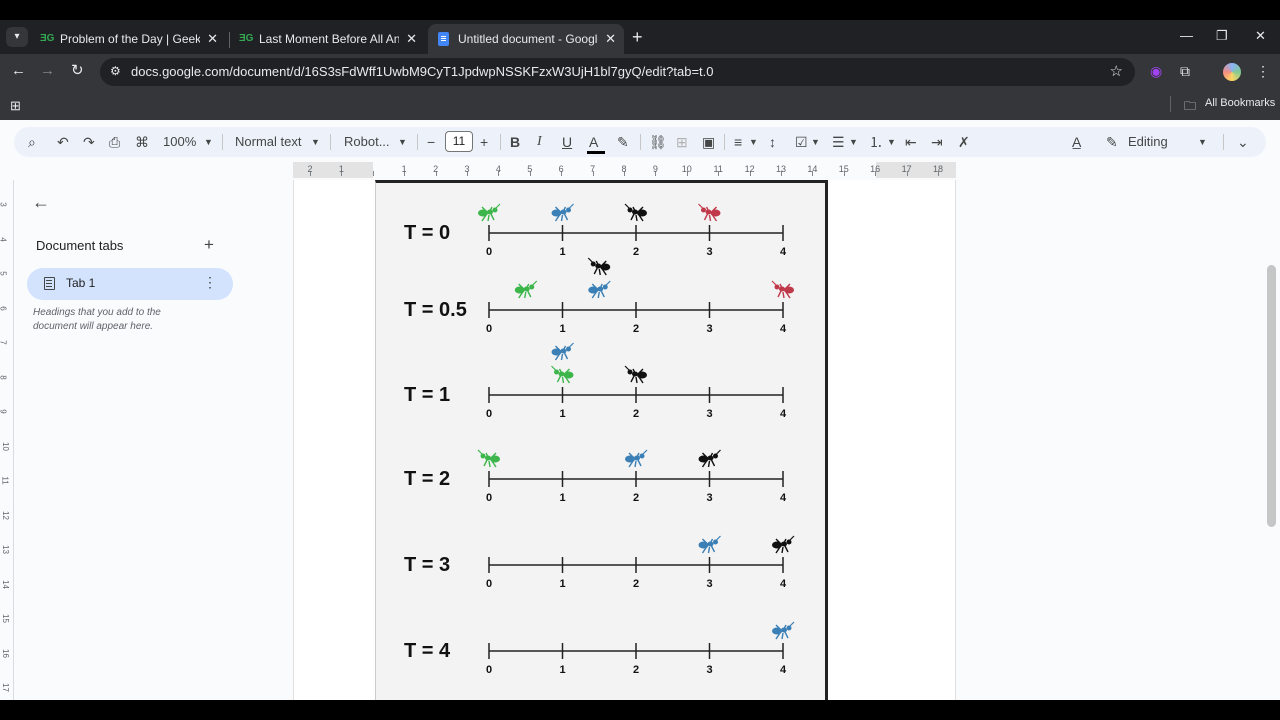 The image size is (1280, 720). What do you see at coordinates (427, 395) in the screenshot?
I see `timeline-label: T = 1` at bounding box center [427, 395].